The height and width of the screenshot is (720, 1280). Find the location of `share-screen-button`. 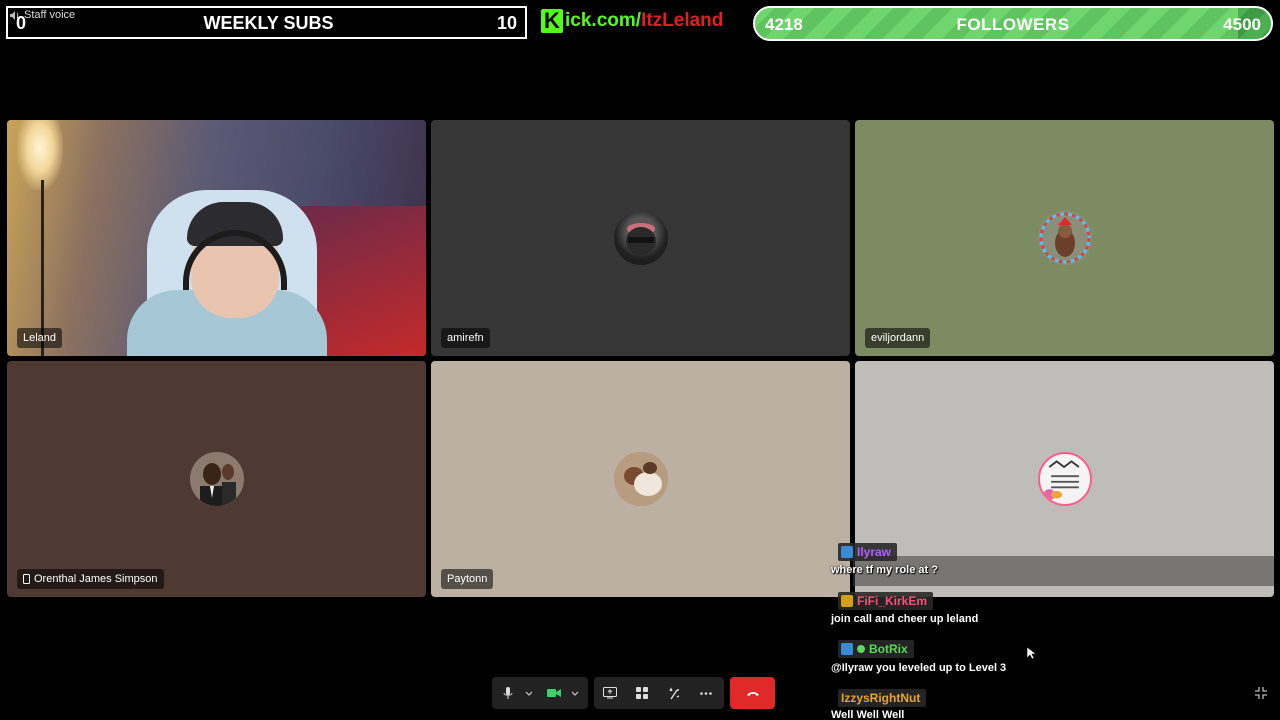

share-screen-button is located at coordinates (610, 693).